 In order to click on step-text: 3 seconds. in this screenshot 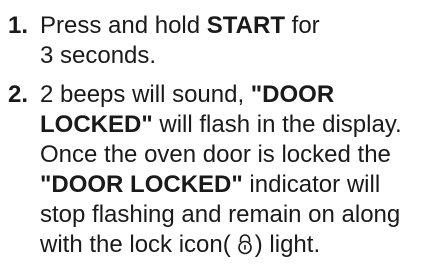, I will do `click(98, 55)`.